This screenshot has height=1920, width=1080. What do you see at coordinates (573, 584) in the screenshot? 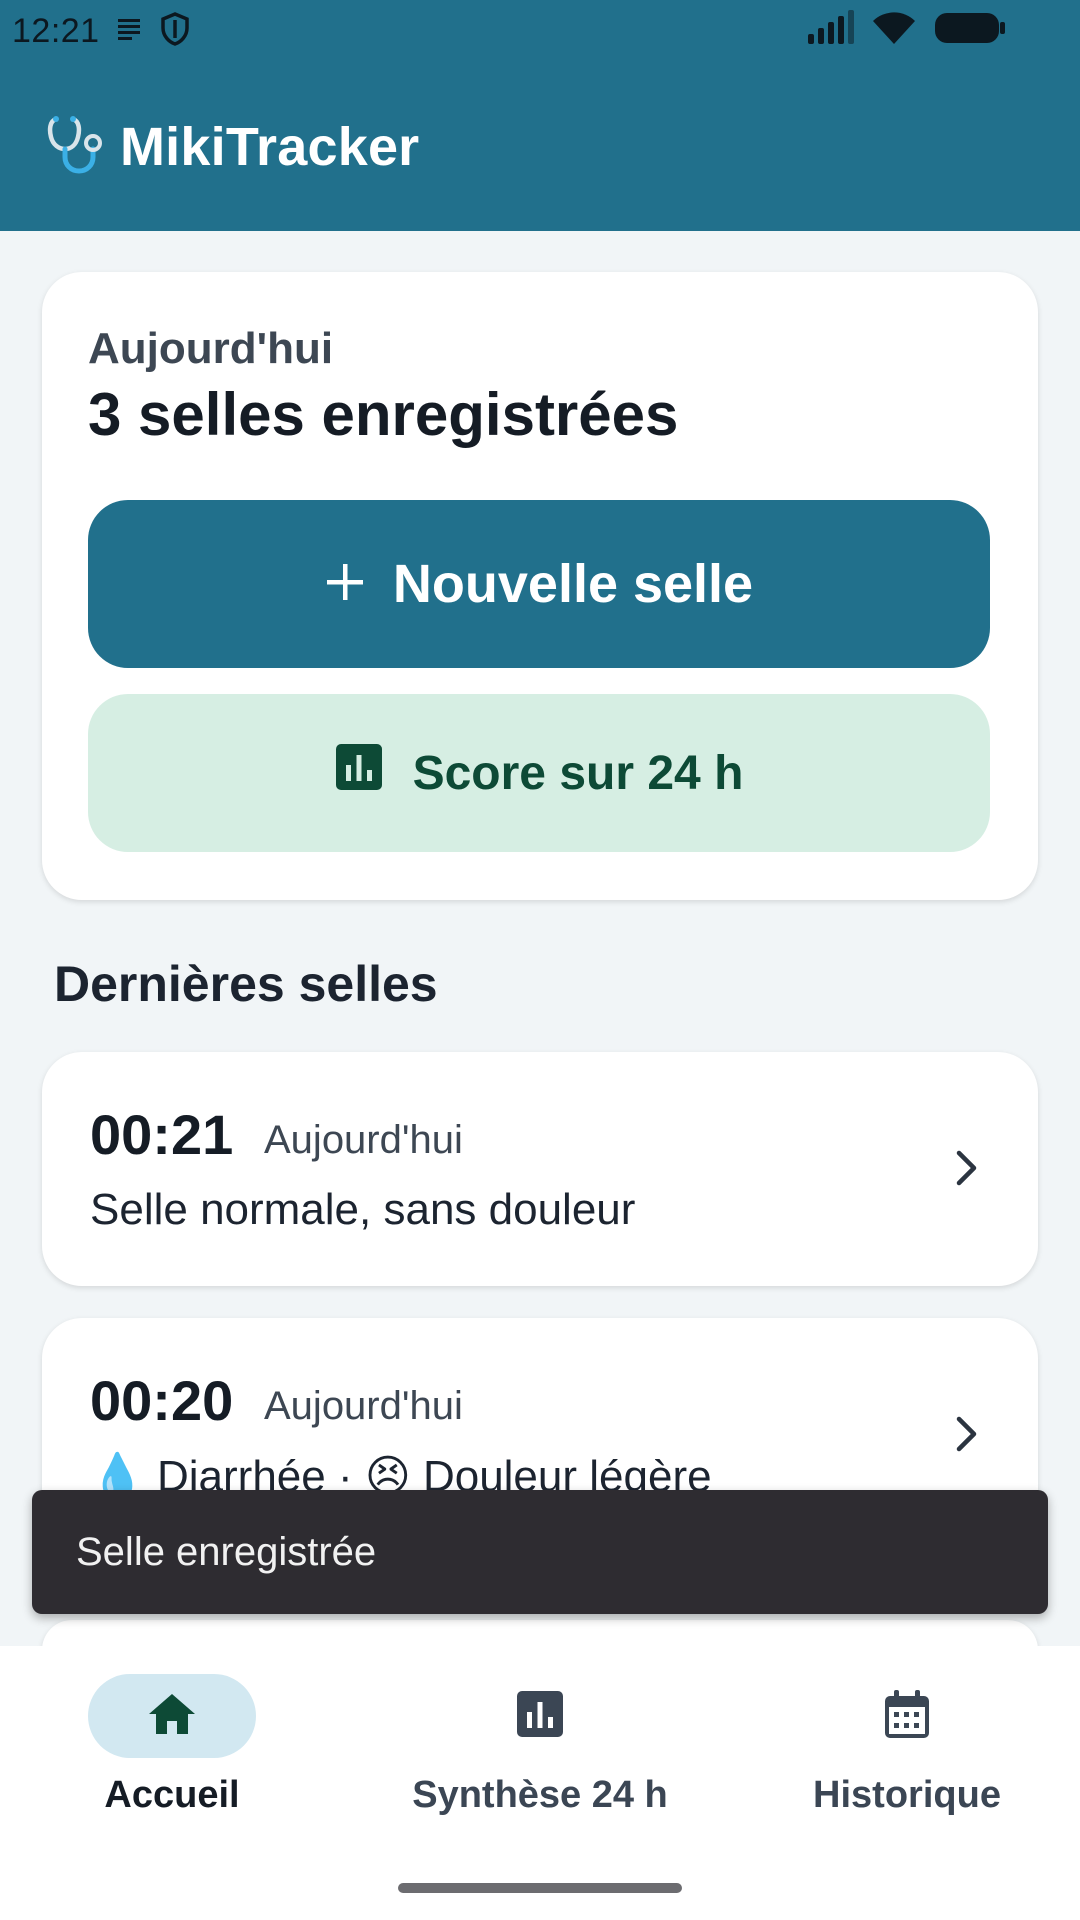
I see `new-entry-label: Nouvelle selle` at bounding box center [573, 584].